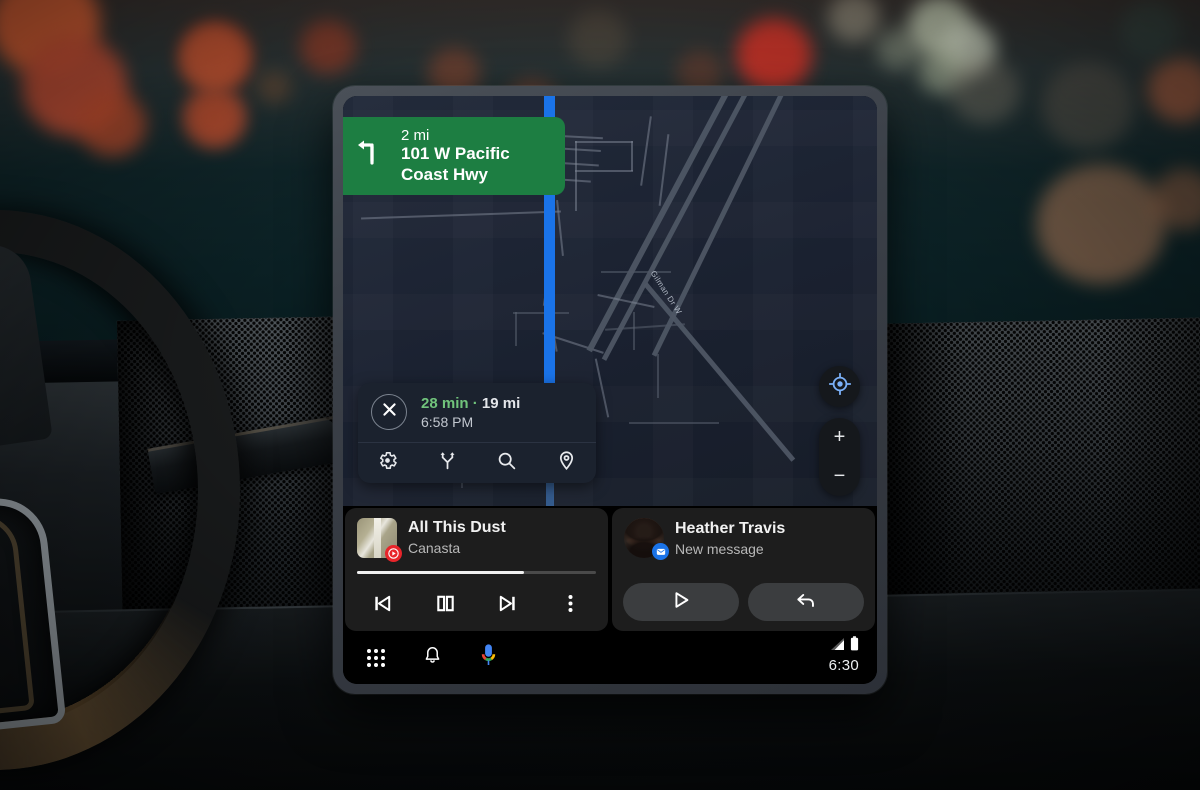  I want to click on status-bar-left, so click(432, 658).